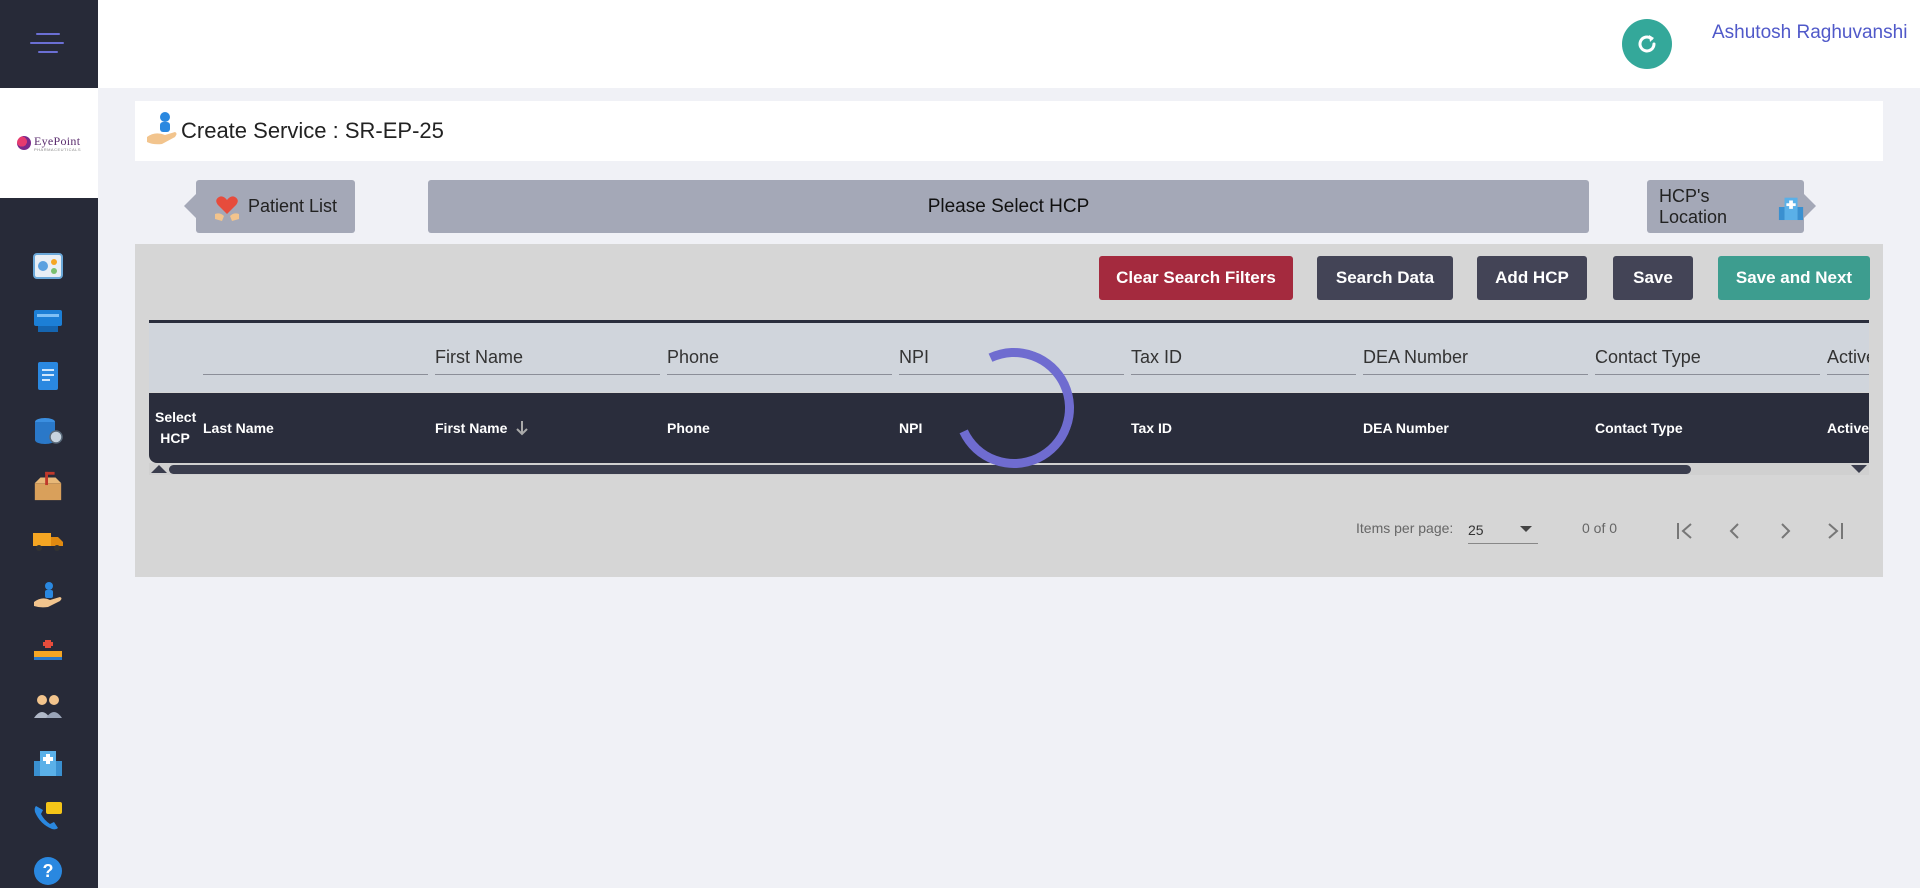 The width and height of the screenshot is (1920, 888). What do you see at coordinates (227, 208) in the screenshot?
I see `heart-hands-icon` at bounding box center [227, 208].